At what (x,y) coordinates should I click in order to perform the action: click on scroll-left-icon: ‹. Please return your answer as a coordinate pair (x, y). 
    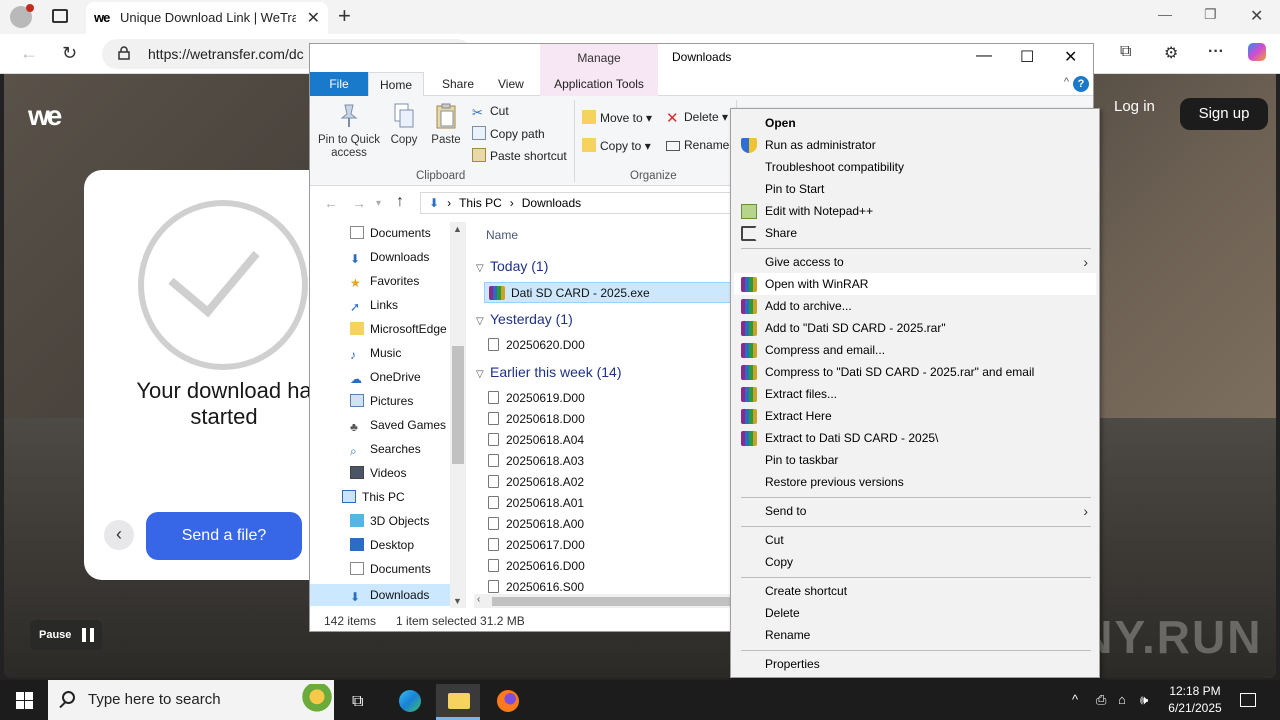
    Looking at the image, I should click on (478, 599).